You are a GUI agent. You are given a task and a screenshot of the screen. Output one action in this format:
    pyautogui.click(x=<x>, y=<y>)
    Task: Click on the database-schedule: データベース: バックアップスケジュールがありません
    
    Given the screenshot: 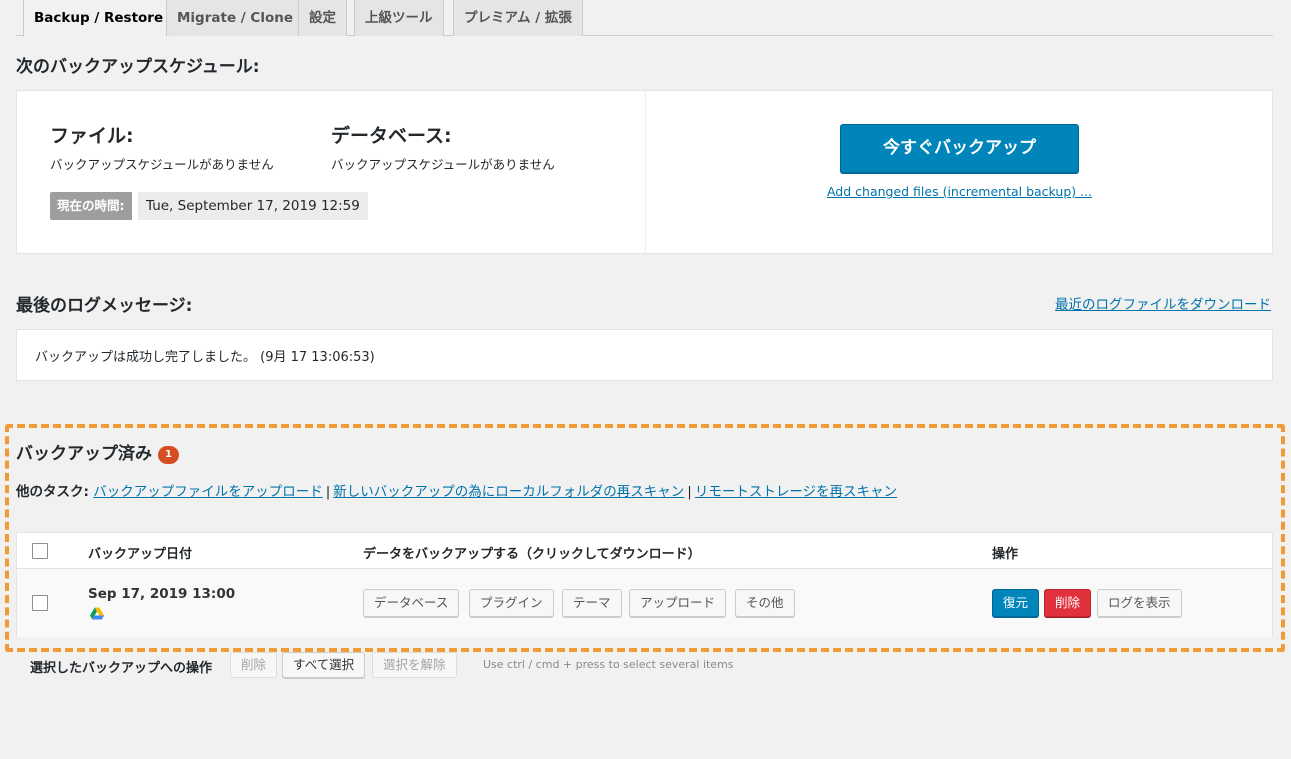 What is the action you would take?
    pyautogui.click(x=443, y=147)
    